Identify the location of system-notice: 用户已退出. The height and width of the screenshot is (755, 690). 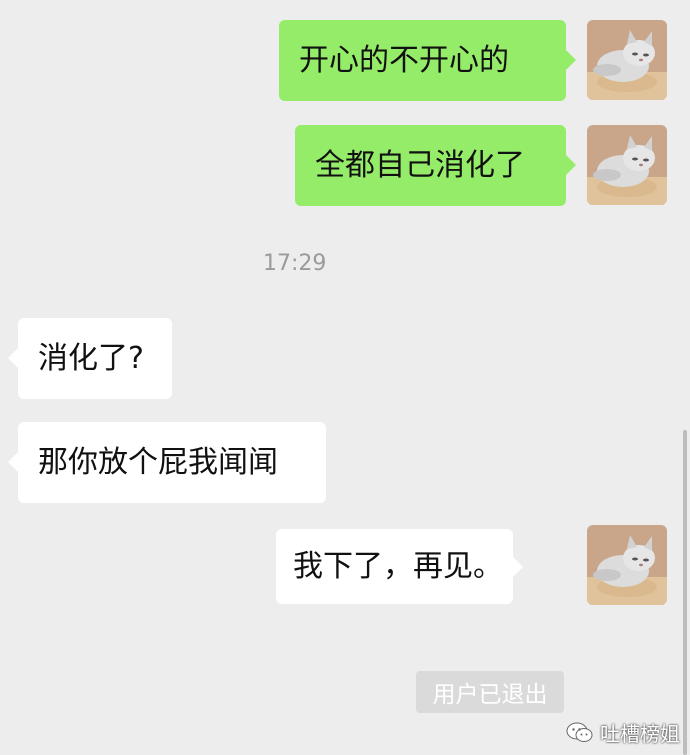
(490, 692).